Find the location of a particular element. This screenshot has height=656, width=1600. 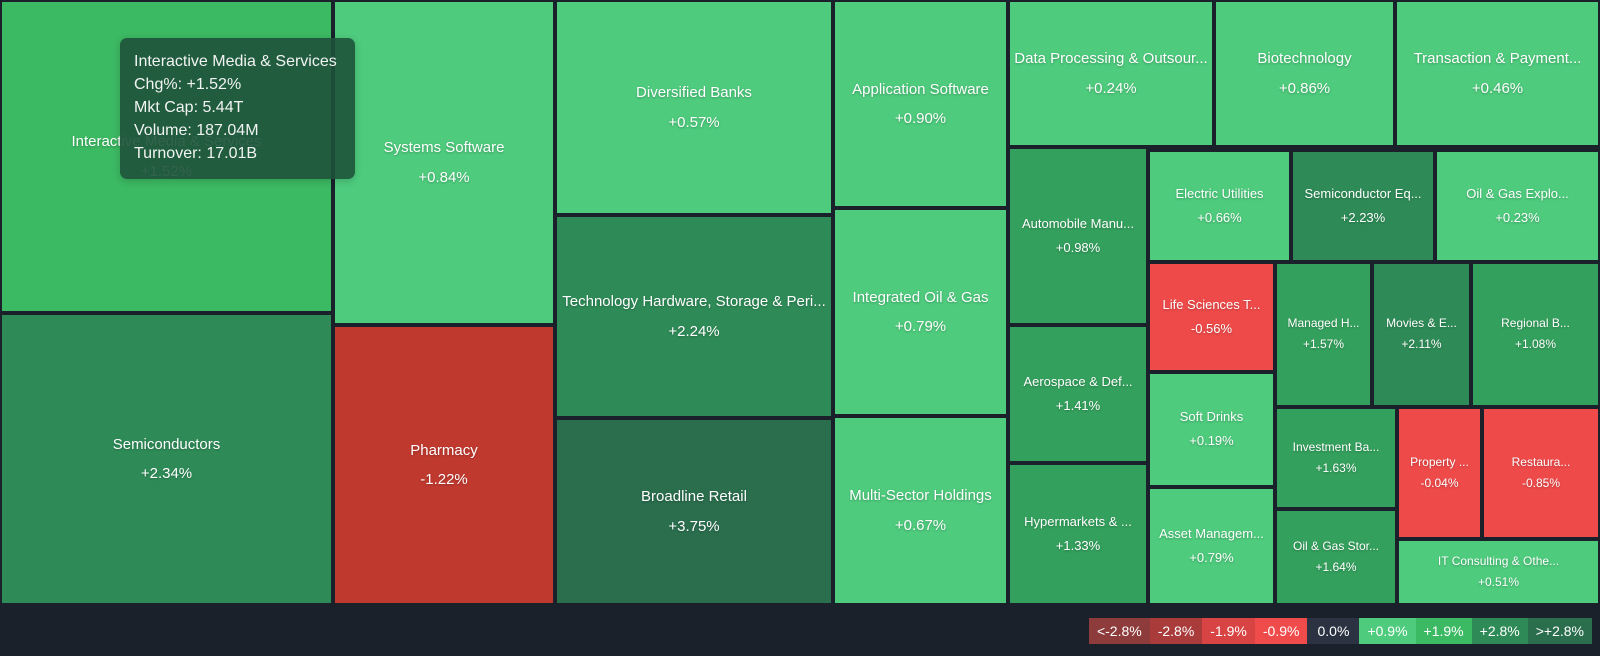

tile-change: +1.64% is located at coordinates (1336, 566).